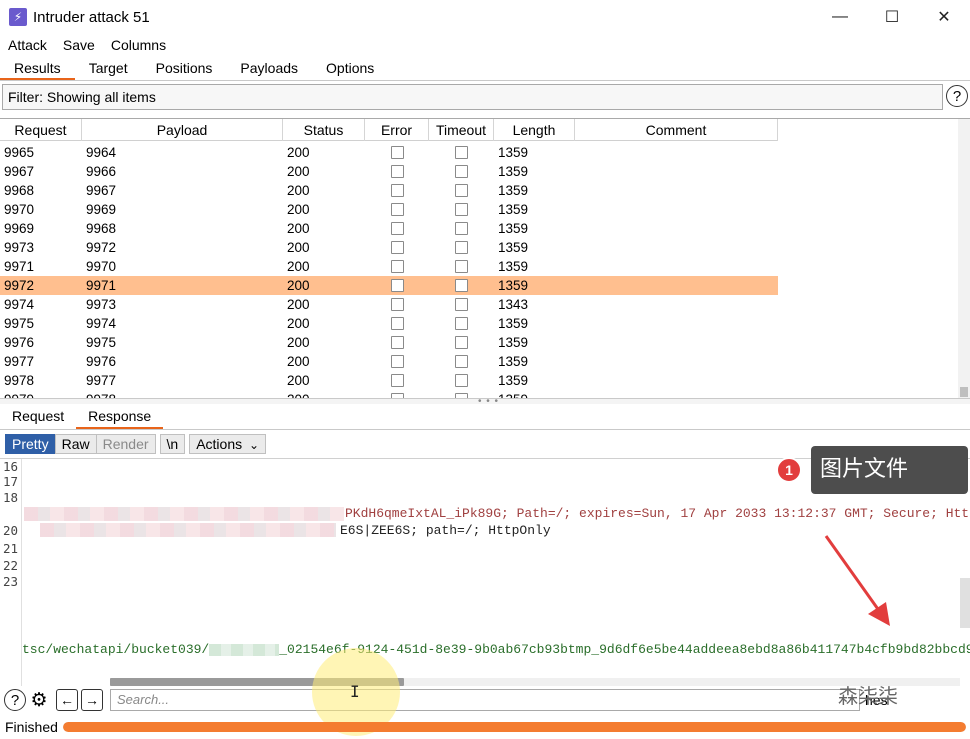  Describe the element at coordinates (389, 342) in the screenshot. I see `table-row: 9976 9975 200 1359` at that location.